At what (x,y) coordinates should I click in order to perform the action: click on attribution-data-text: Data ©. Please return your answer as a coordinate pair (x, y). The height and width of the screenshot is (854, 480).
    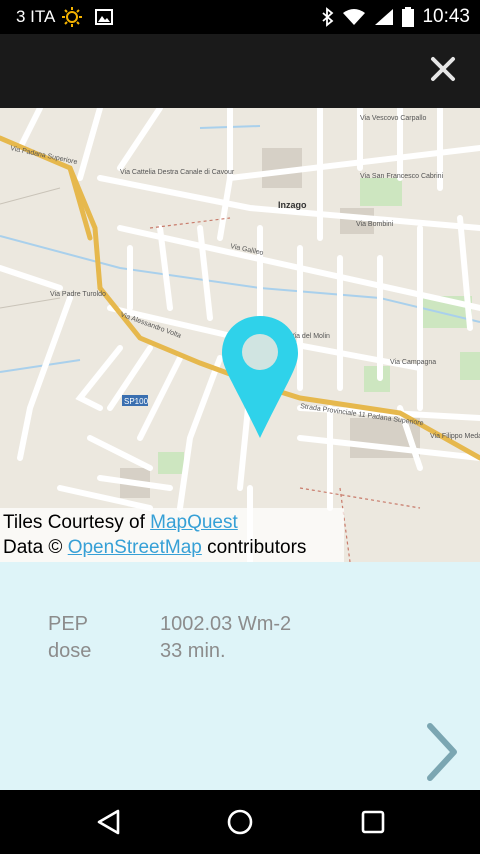
    Looking at the image, I should click on (35, 547).